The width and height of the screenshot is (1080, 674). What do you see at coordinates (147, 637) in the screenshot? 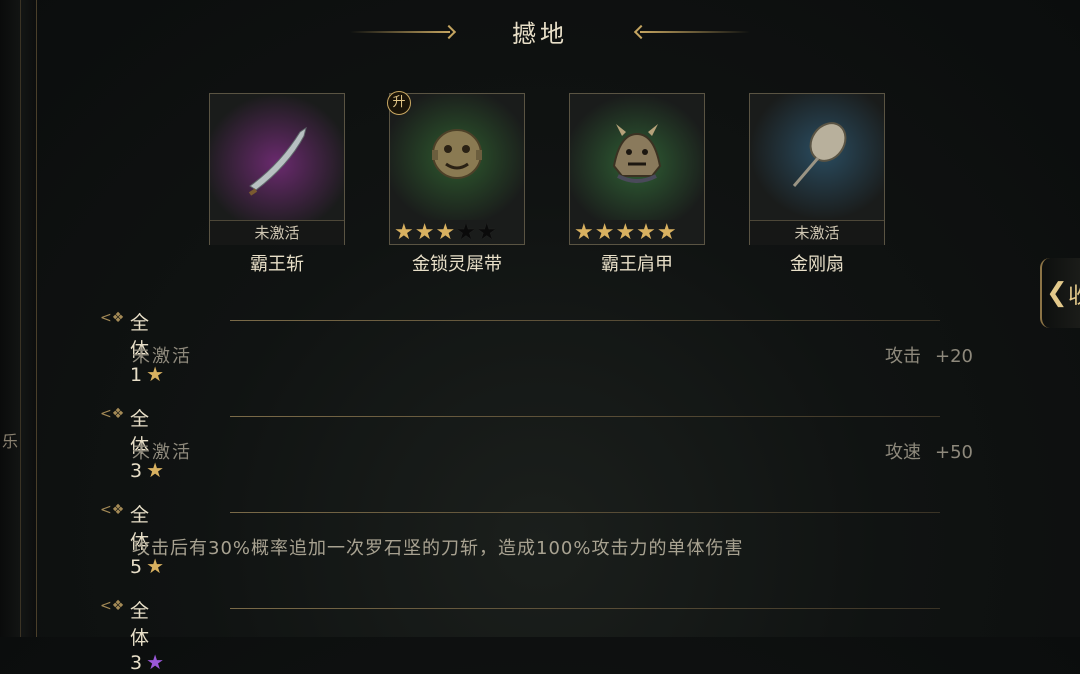
I see `bonus-title: 全体3 ★` at bounding box center [147, 637].